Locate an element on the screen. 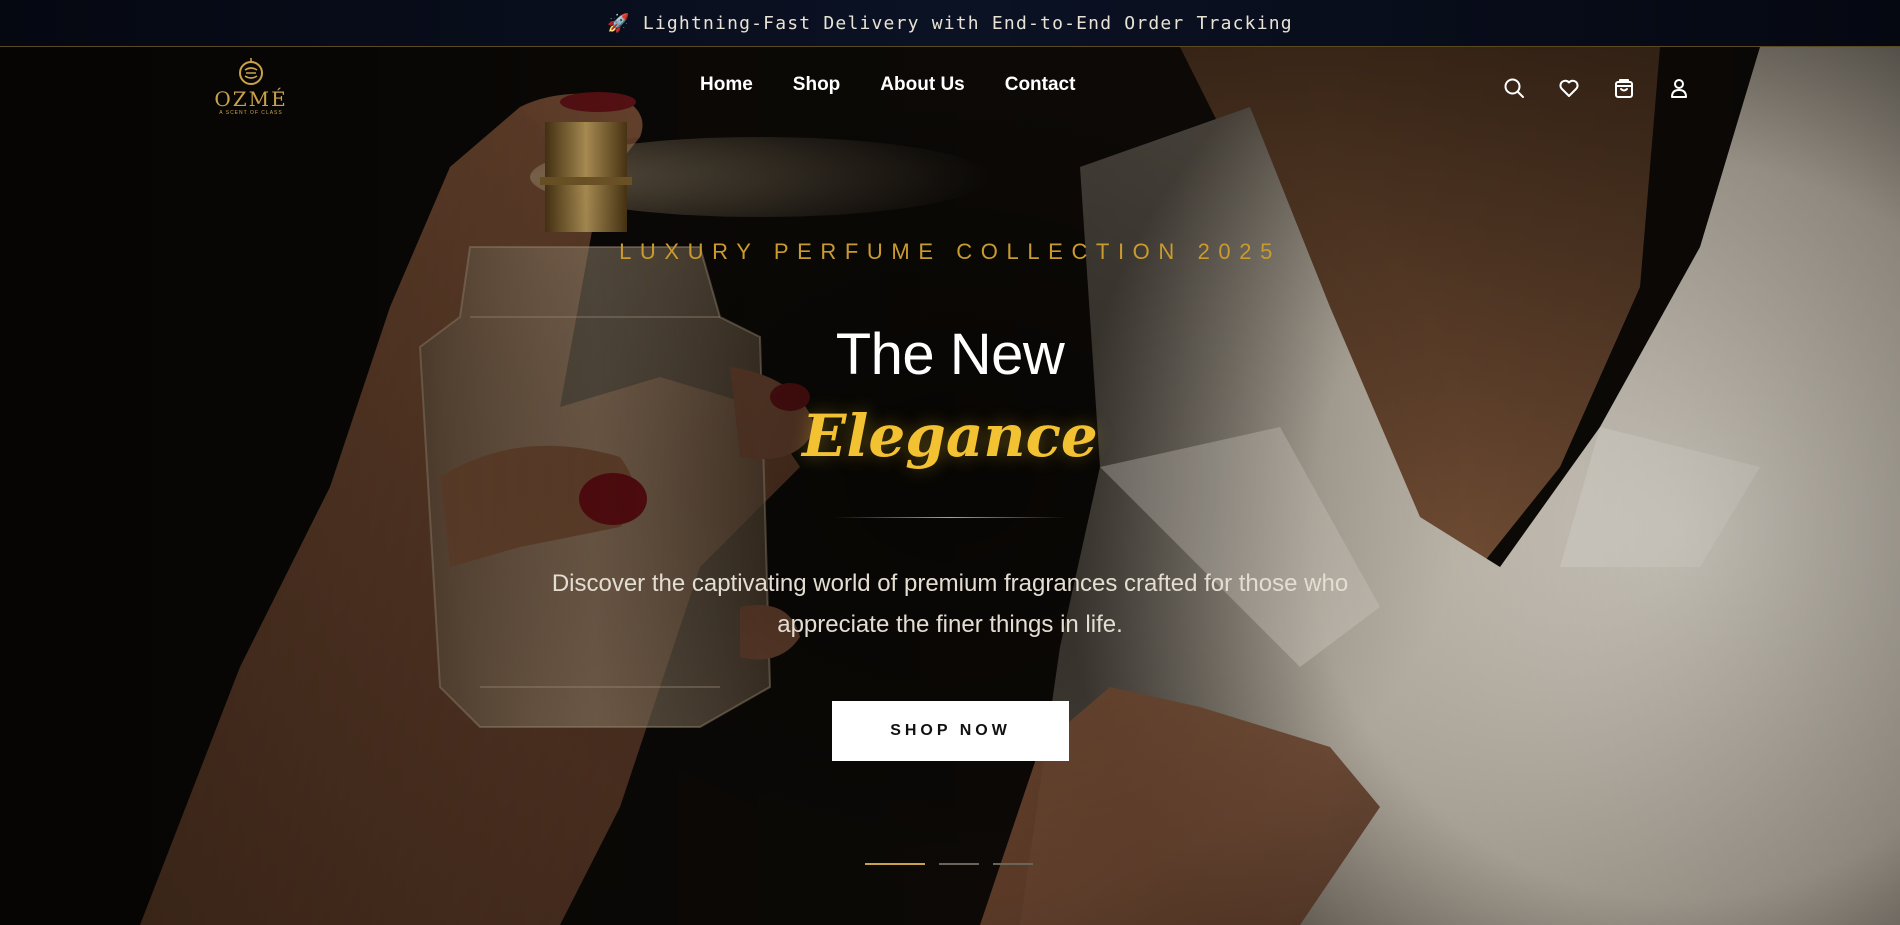  account-button is located at coordinates (1679, 88).